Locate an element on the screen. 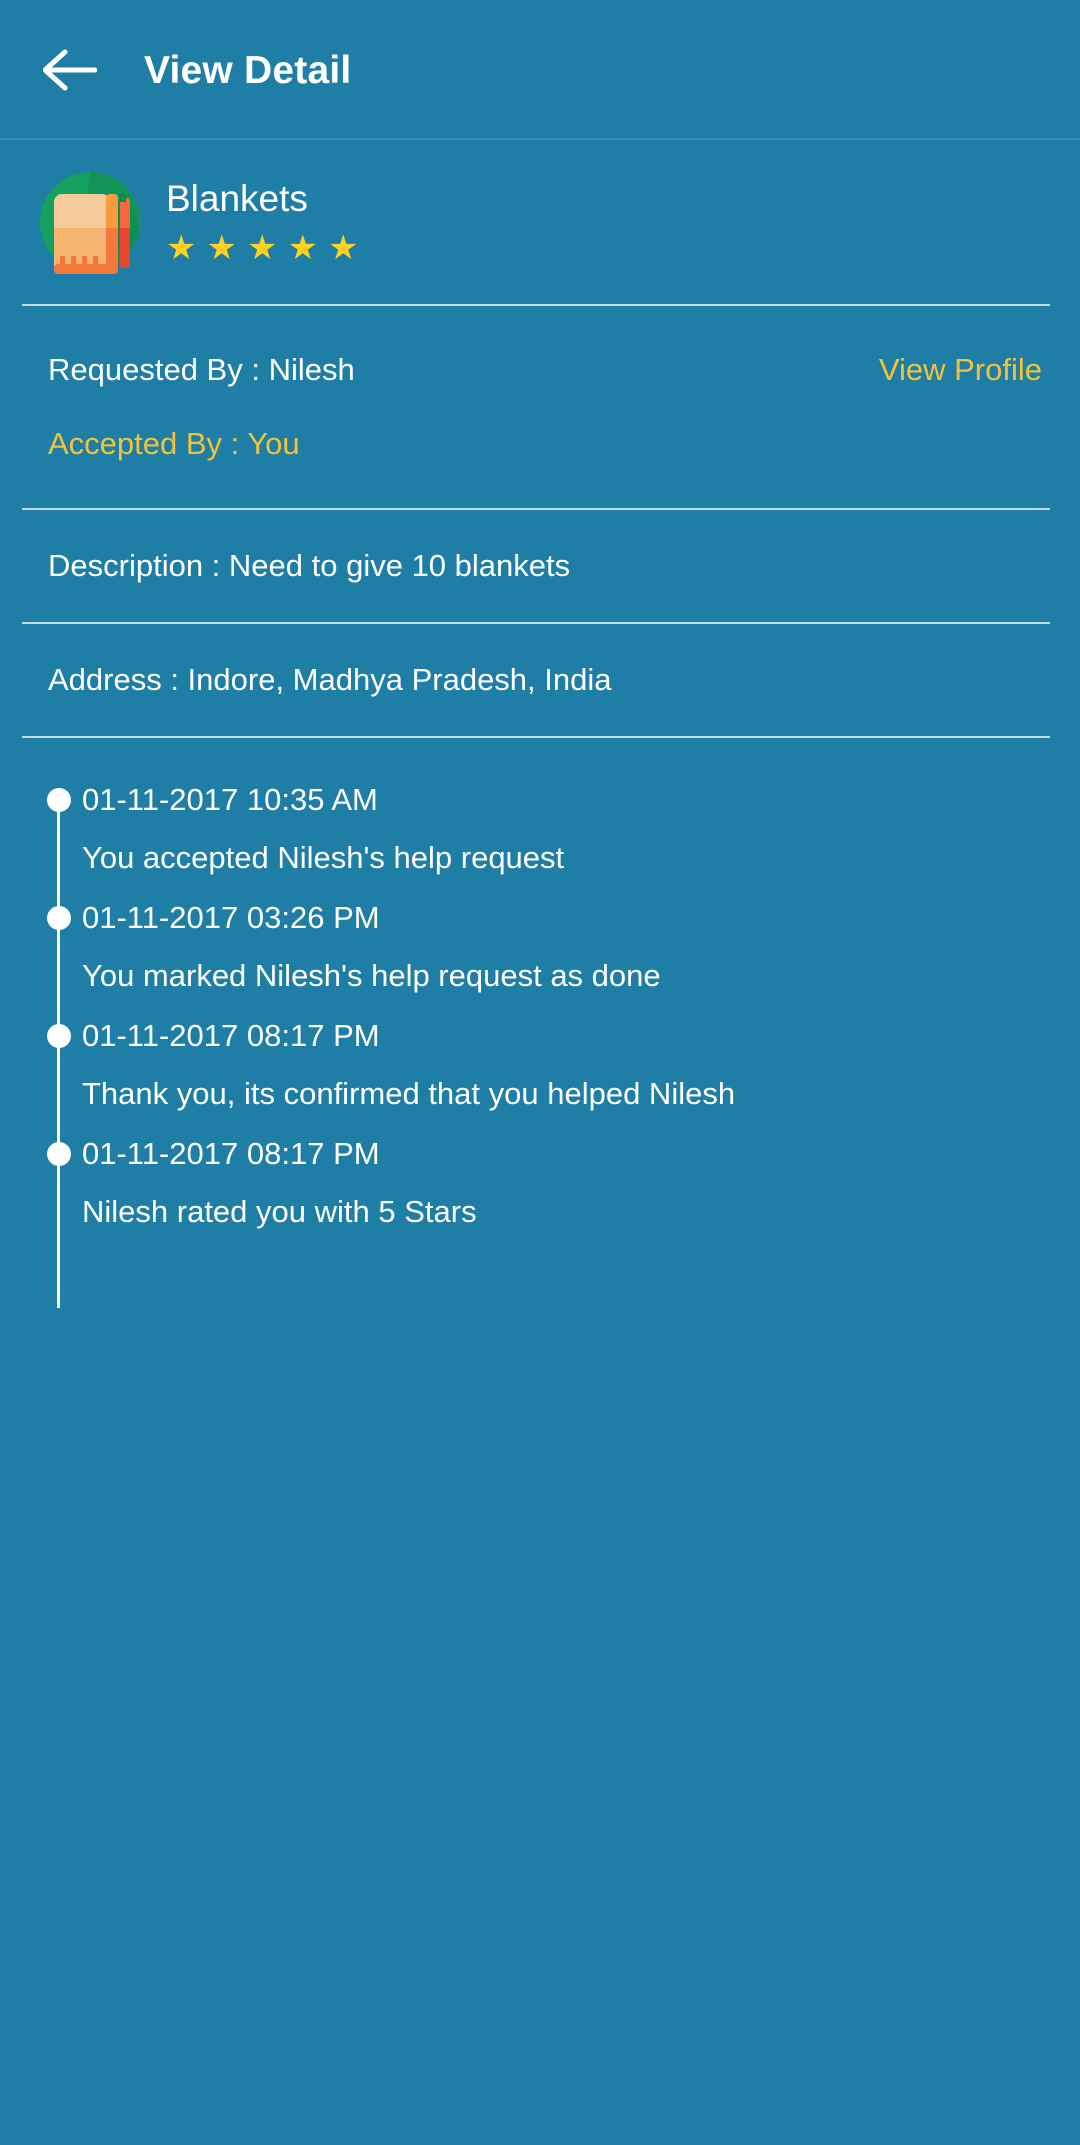  timeline-timestamp: 01-11-2017 03:26 PM is located at coordinates (231, 917).